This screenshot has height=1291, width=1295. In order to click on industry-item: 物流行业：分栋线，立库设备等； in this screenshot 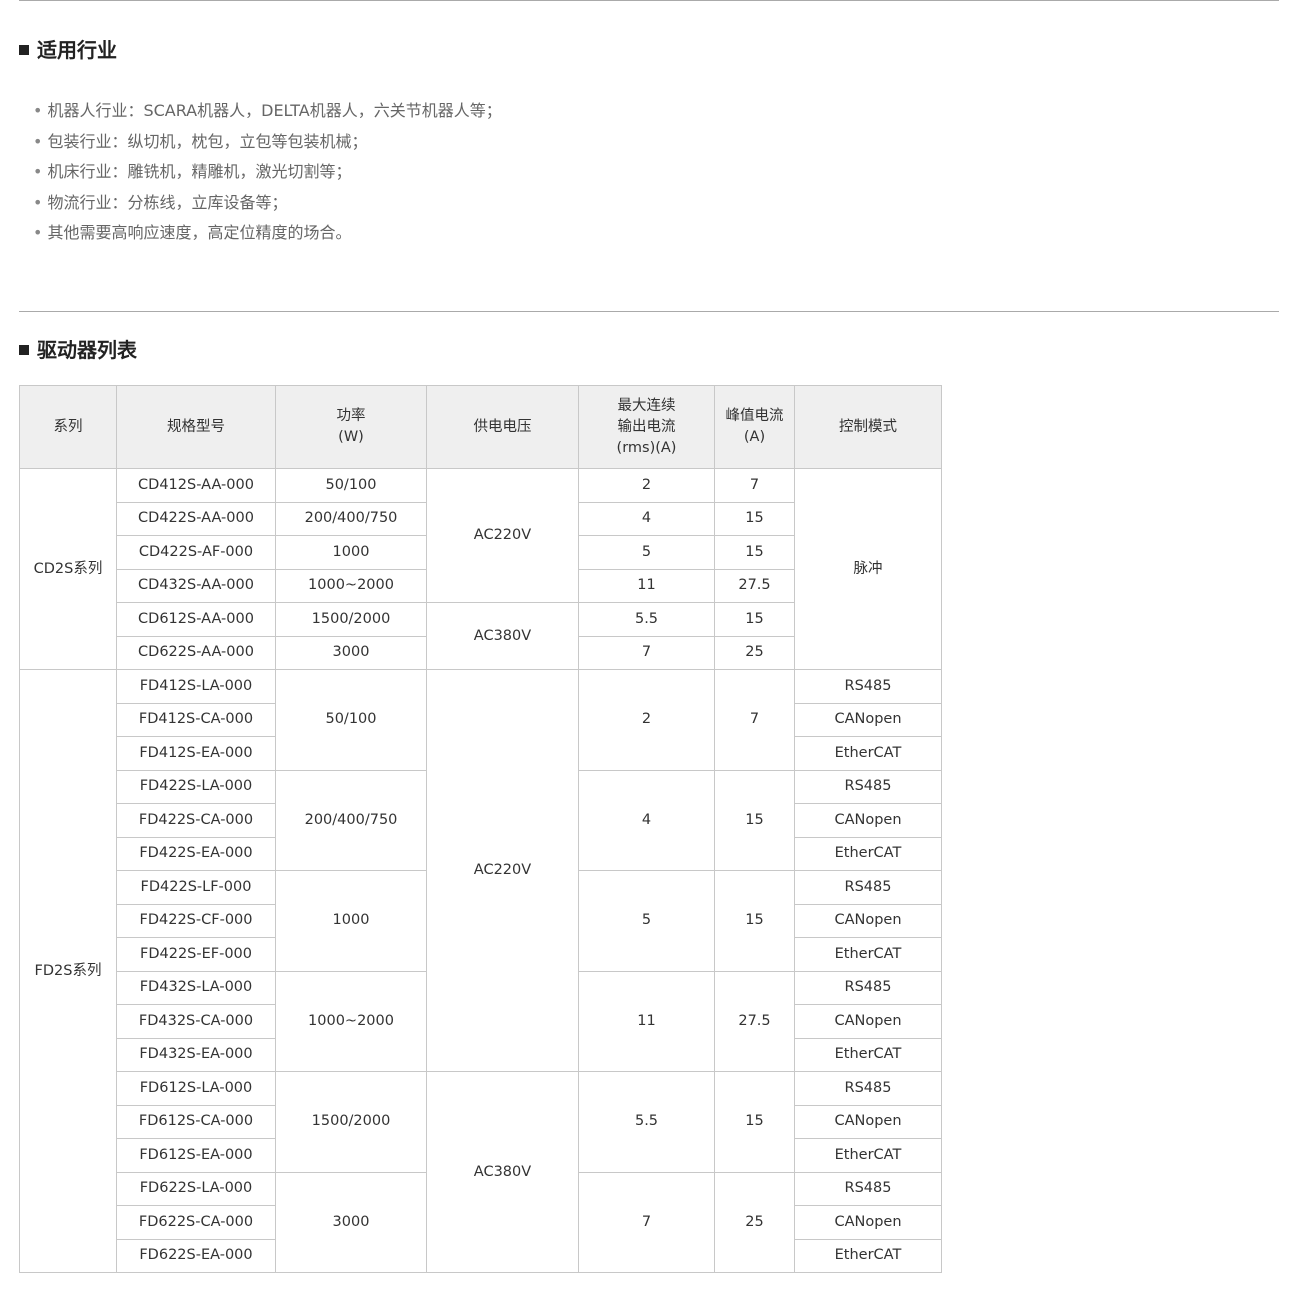, I will do `click(267, 203)`.